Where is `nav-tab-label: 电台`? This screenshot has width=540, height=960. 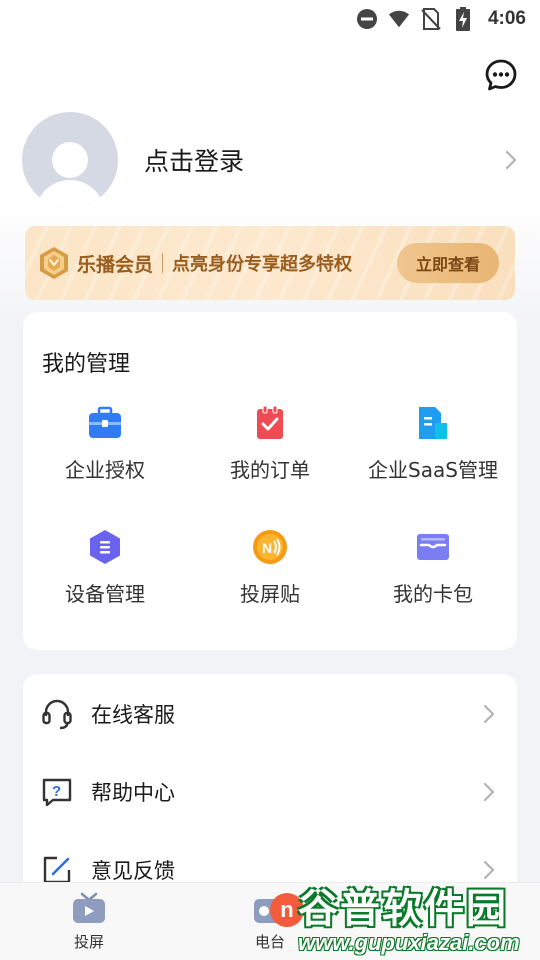
nav-tab-label: 电台 is located at coordinates (269, 942).